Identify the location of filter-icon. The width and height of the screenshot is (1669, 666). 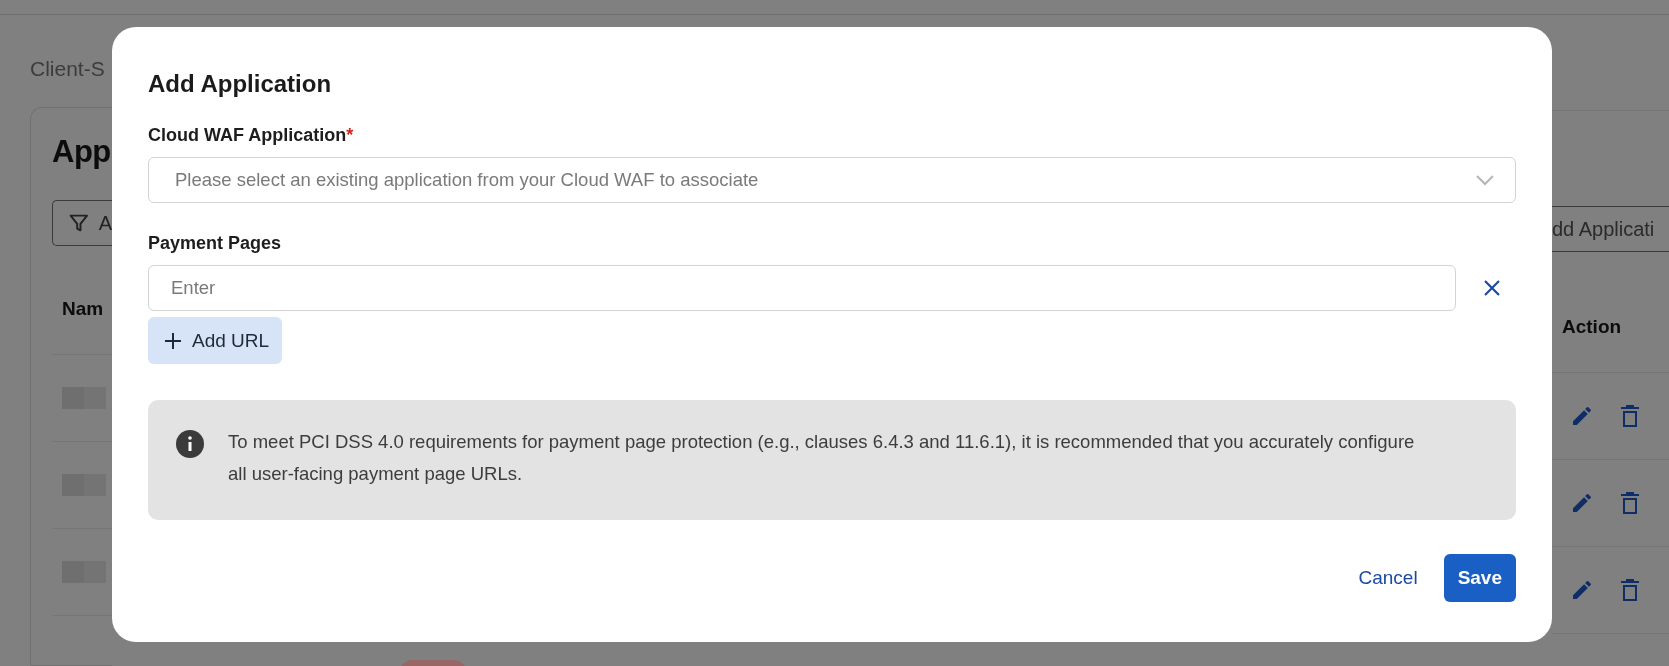
(79, 223).